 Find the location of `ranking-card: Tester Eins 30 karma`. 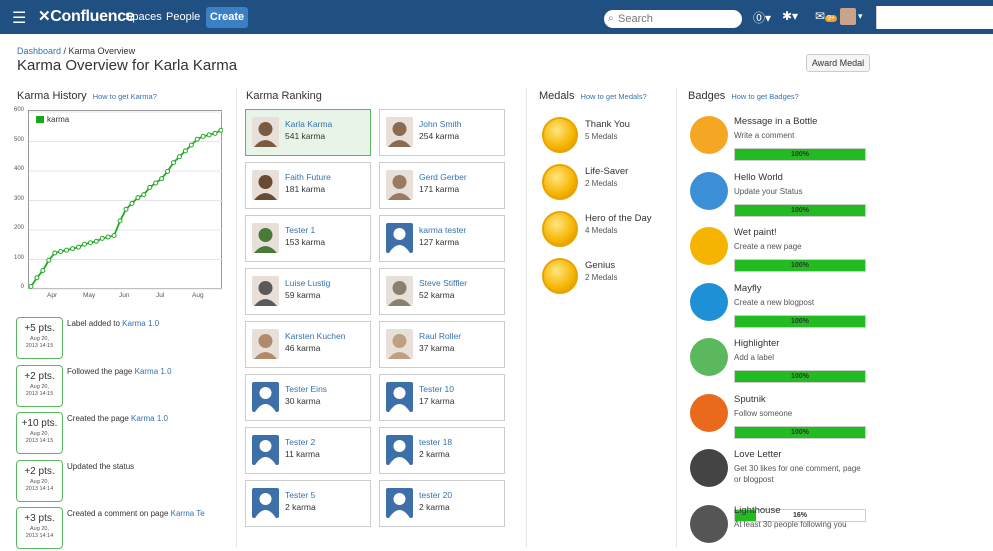

ranking-card: Tester Eins 30 karma is located at coordinates (308, 397).